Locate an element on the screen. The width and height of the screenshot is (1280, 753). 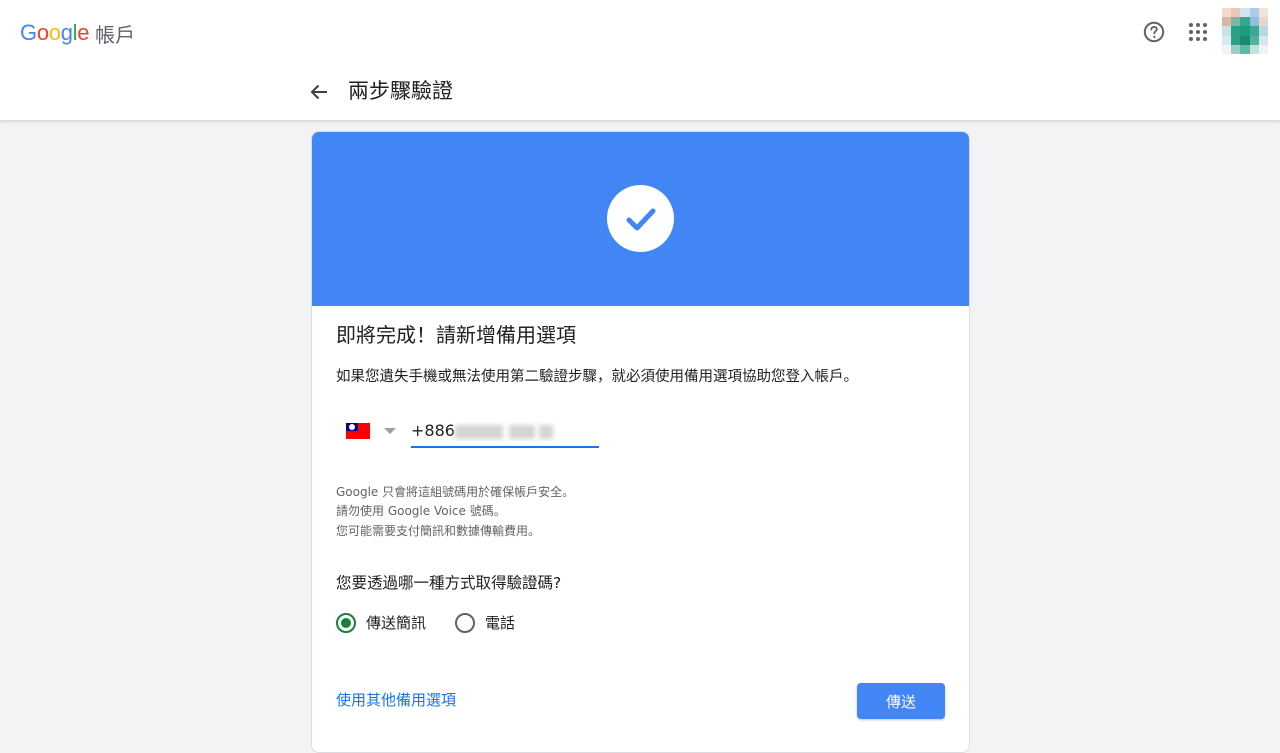
page-title: 兩步驟驗證 is located at coordinates (400, 91).